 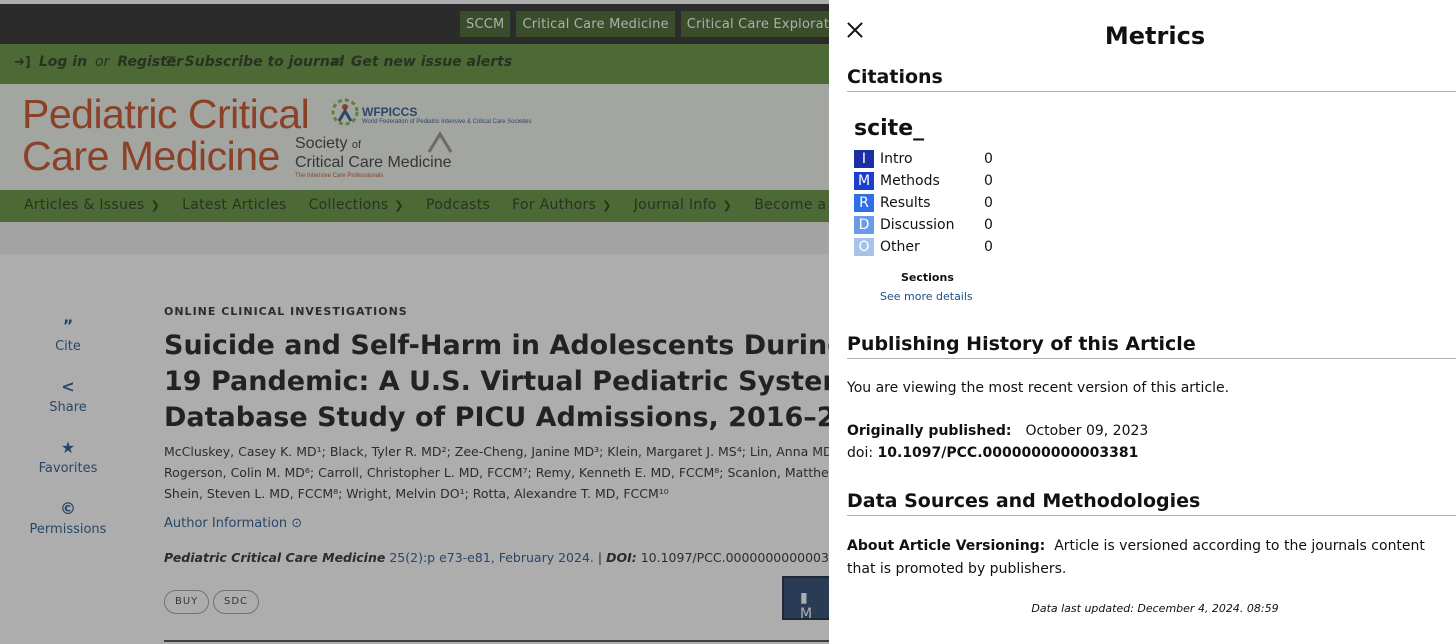 I want to click on scite-label: Discussion, so click(x=917, y=225).